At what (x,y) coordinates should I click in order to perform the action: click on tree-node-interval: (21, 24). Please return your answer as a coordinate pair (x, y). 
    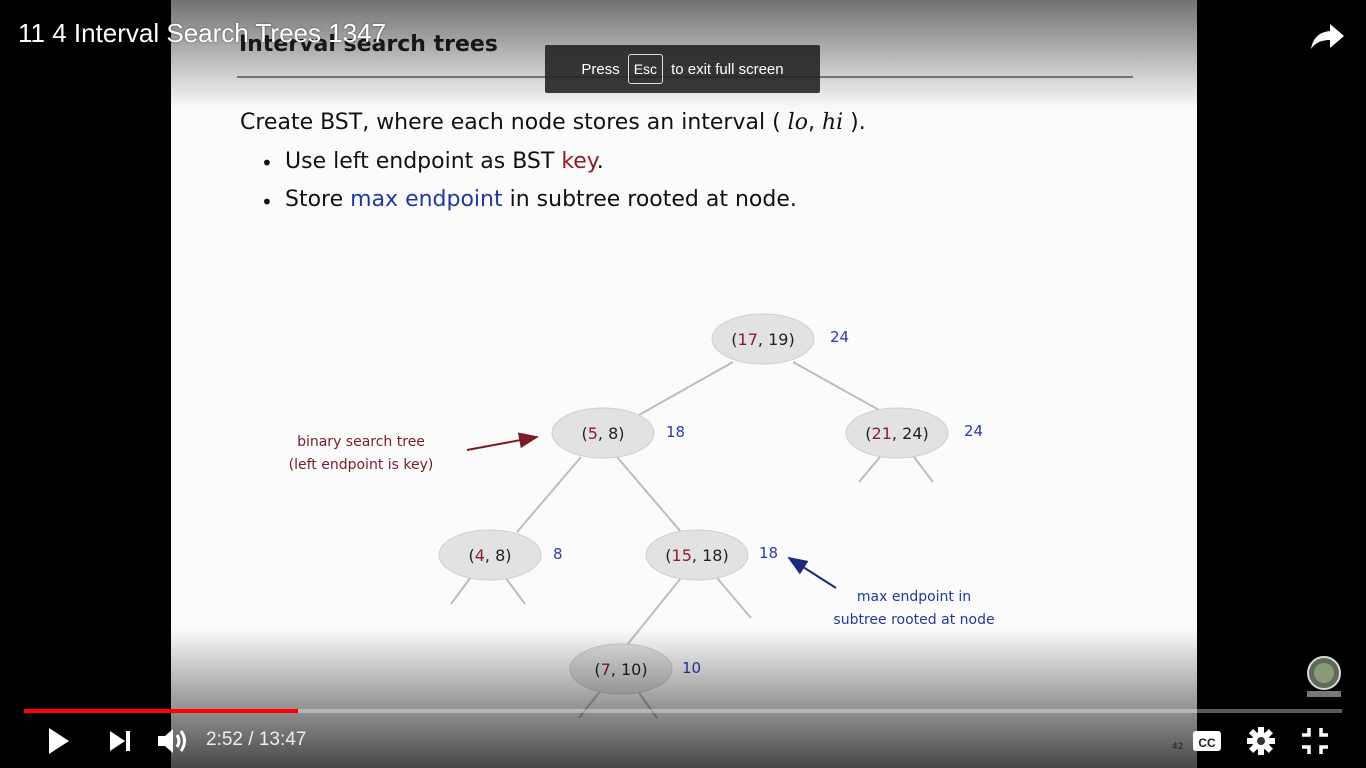
    Looking at the image, I should click on (896, 433).